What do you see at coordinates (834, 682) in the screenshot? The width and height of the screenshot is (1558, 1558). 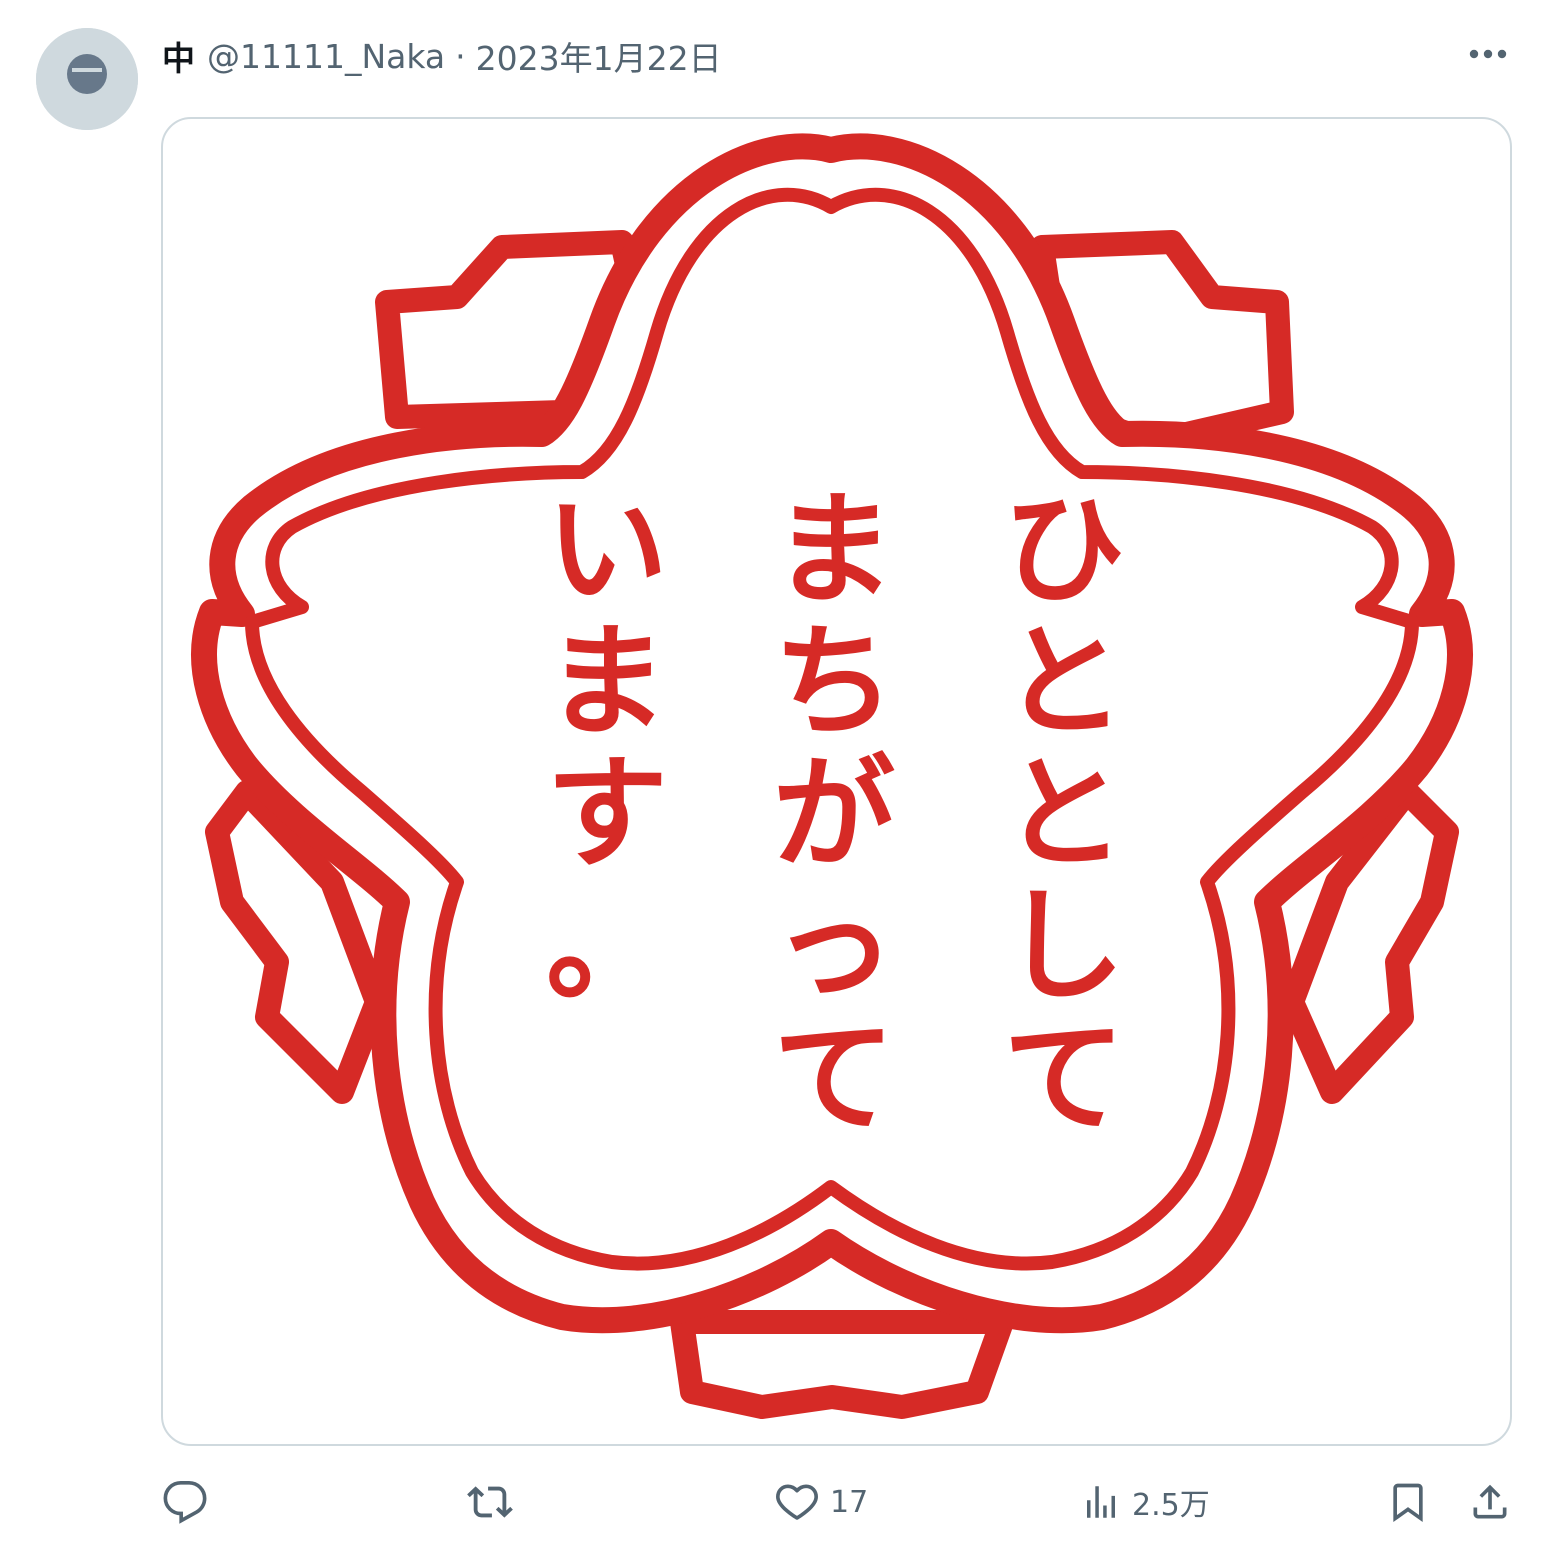 I see `stamp-glyph: ち` at bounding box center [834, 682].